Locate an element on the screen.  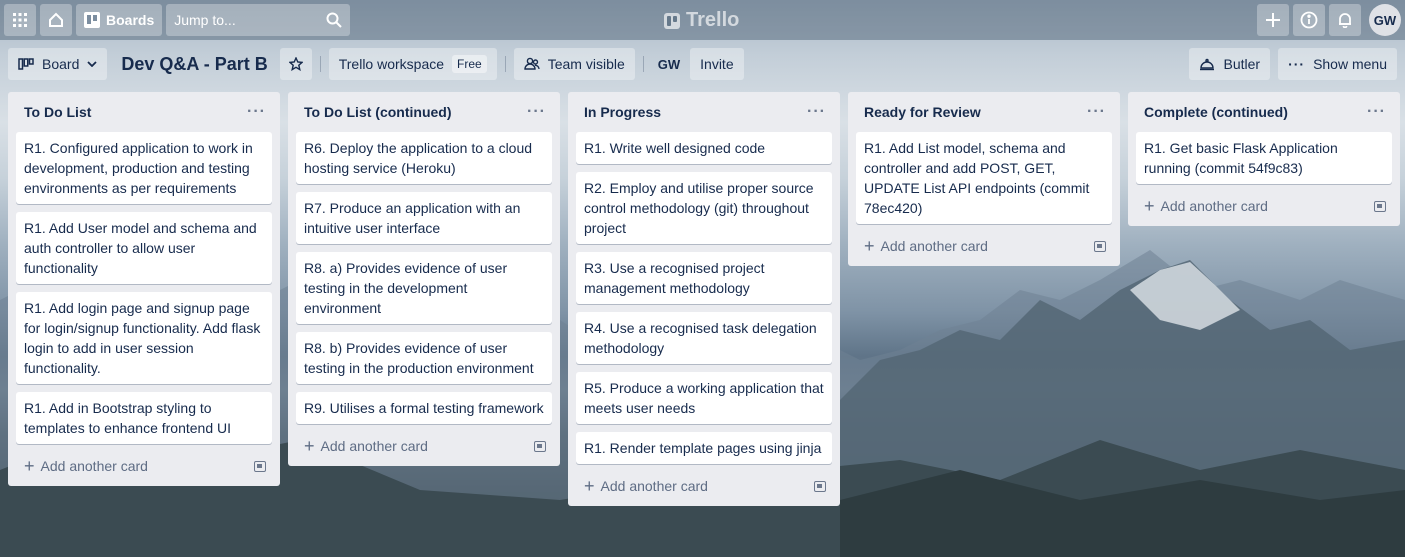
show-menu-button: ··· Show menu is located at coordinates (1337, 64).